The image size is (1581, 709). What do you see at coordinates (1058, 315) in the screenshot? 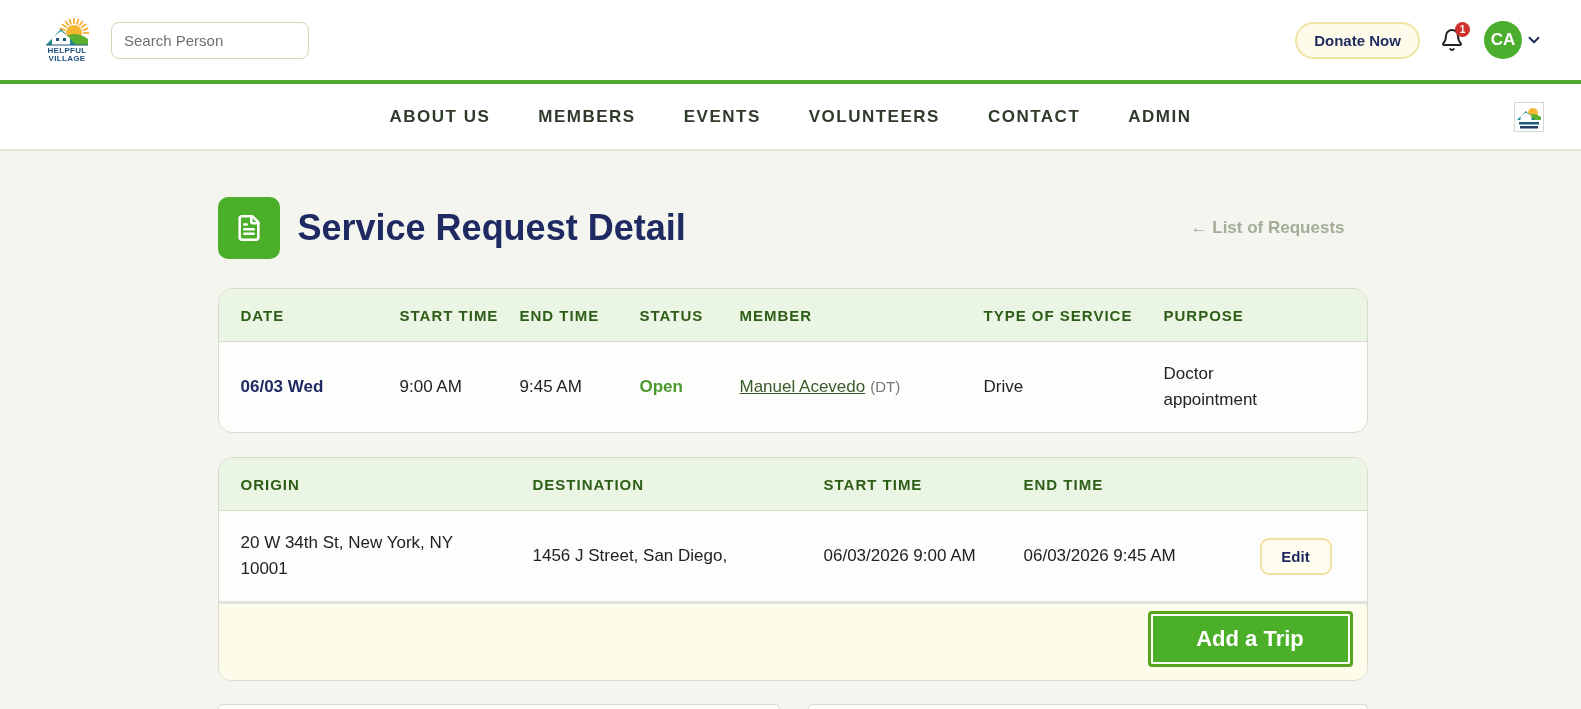
I see `column-header: TYPE OF SERVICE` at bounding box center [1058, 315].